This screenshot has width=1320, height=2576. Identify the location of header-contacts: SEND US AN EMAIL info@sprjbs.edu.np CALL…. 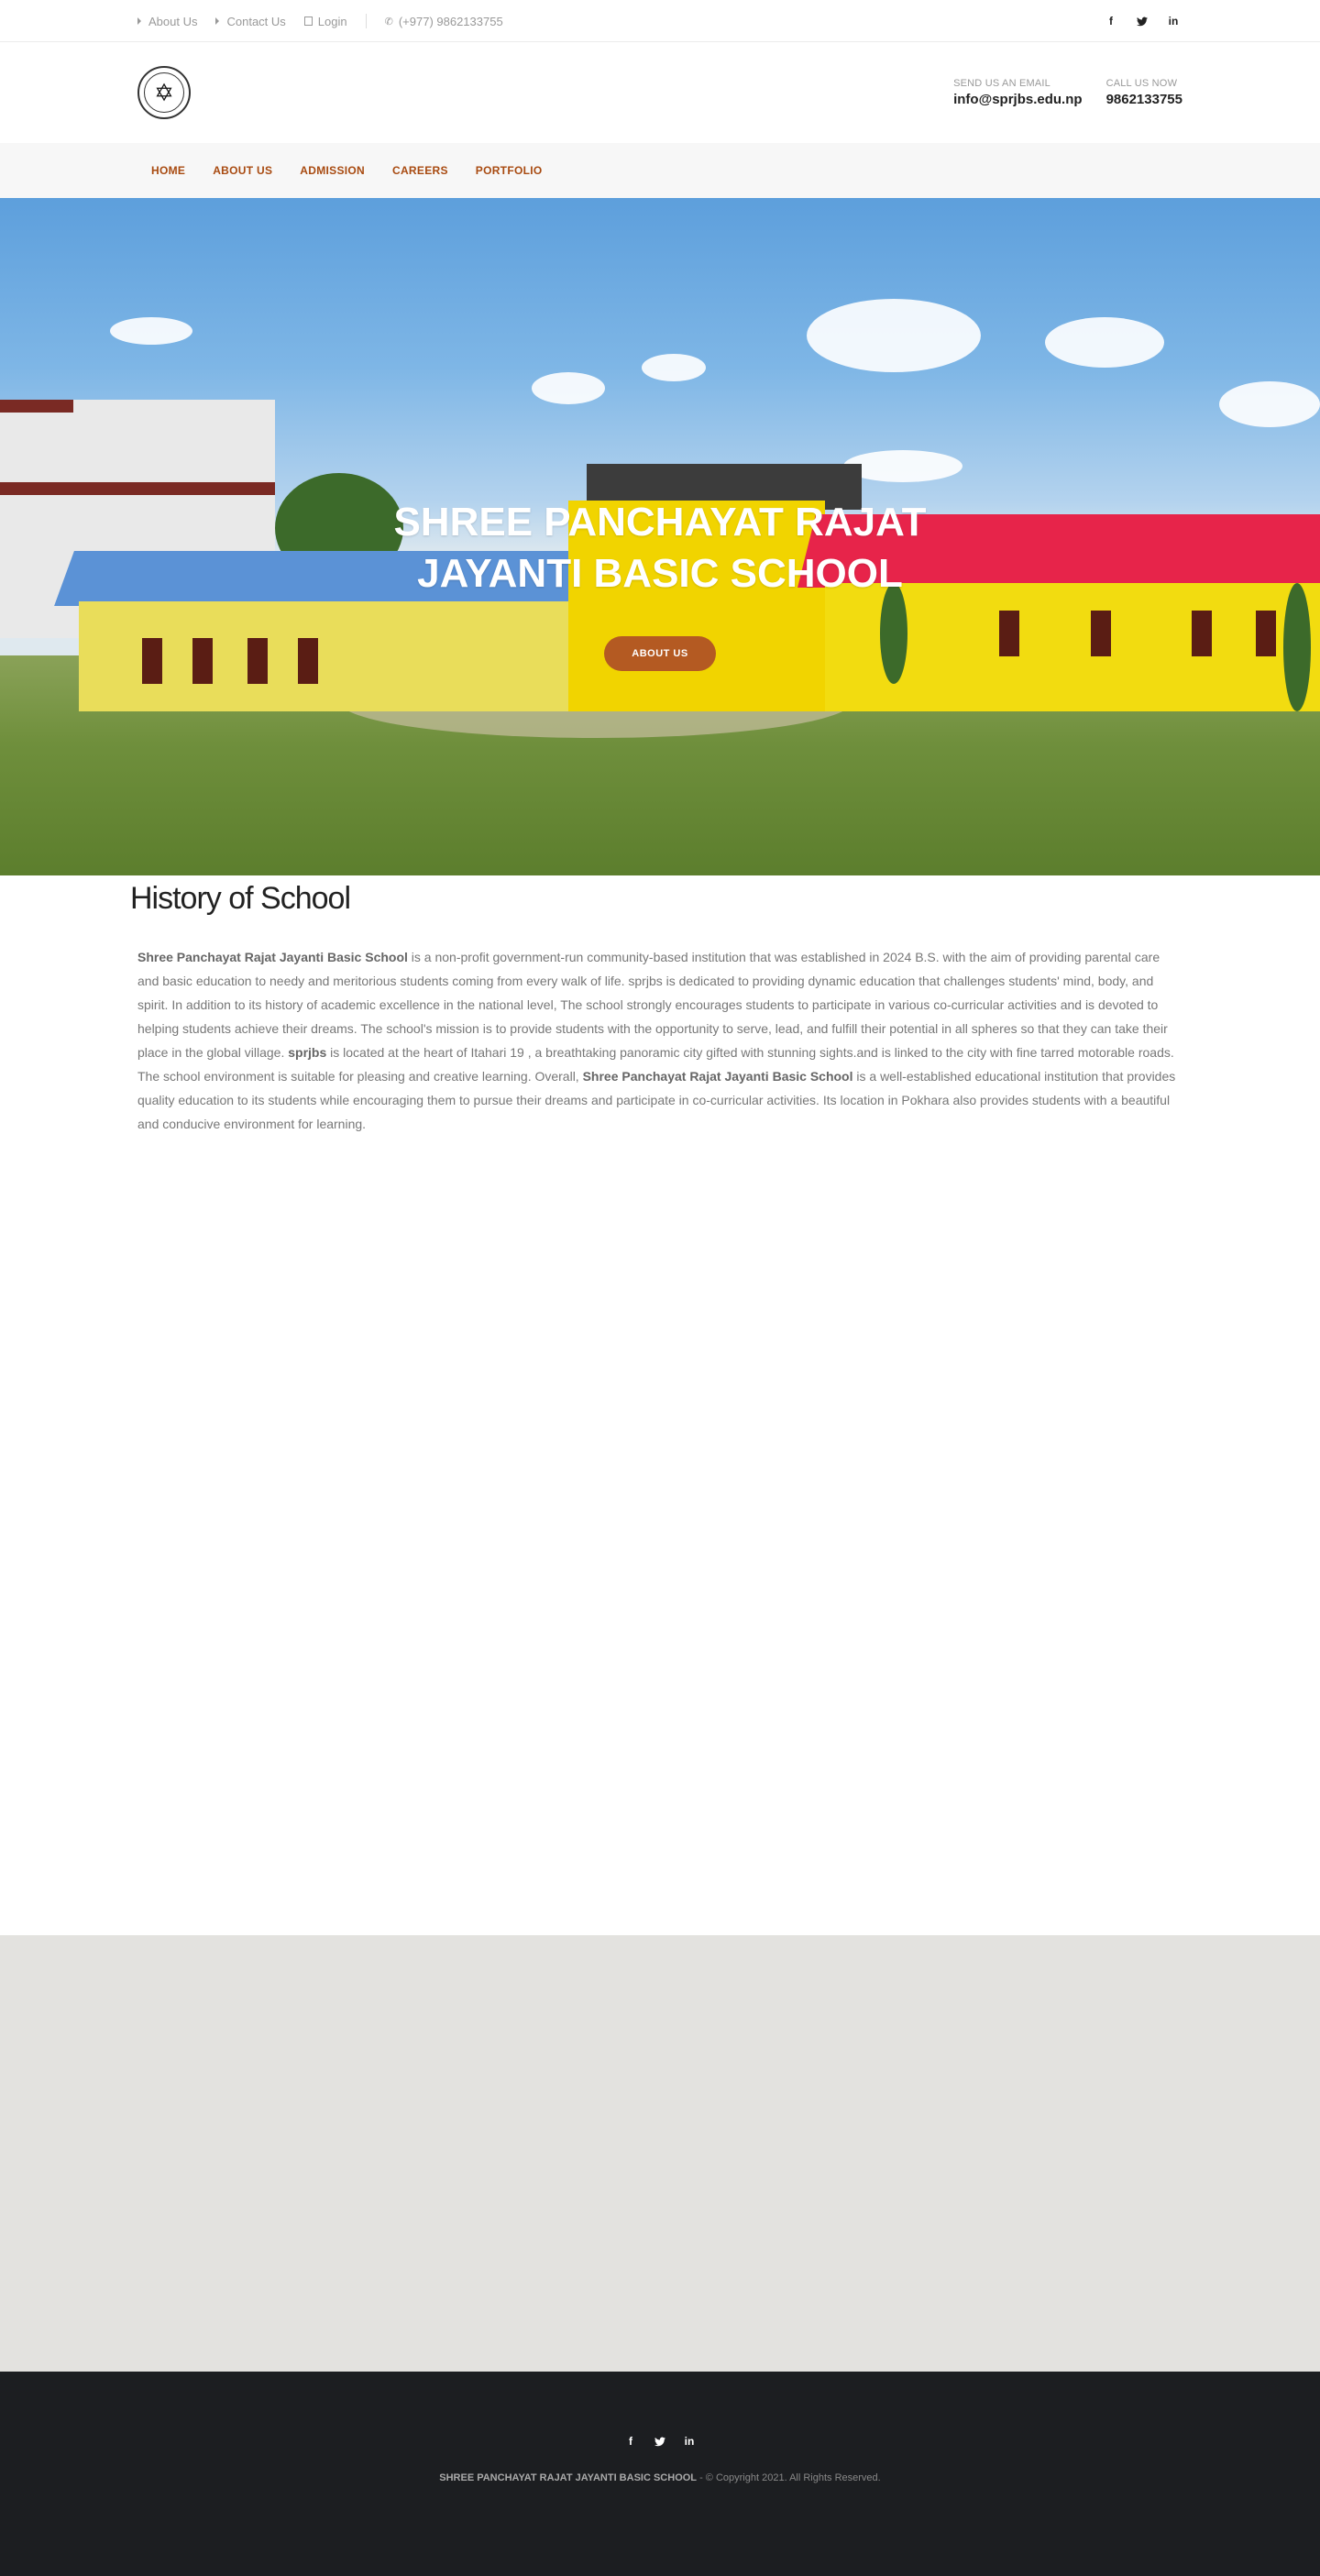
(1056, 92).